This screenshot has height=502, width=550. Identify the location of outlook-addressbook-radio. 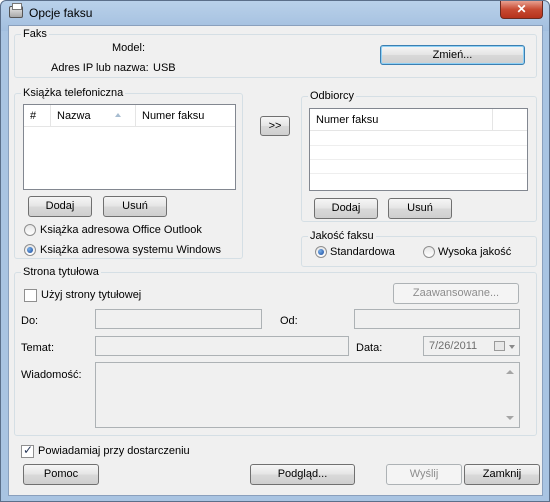
(30, 230).